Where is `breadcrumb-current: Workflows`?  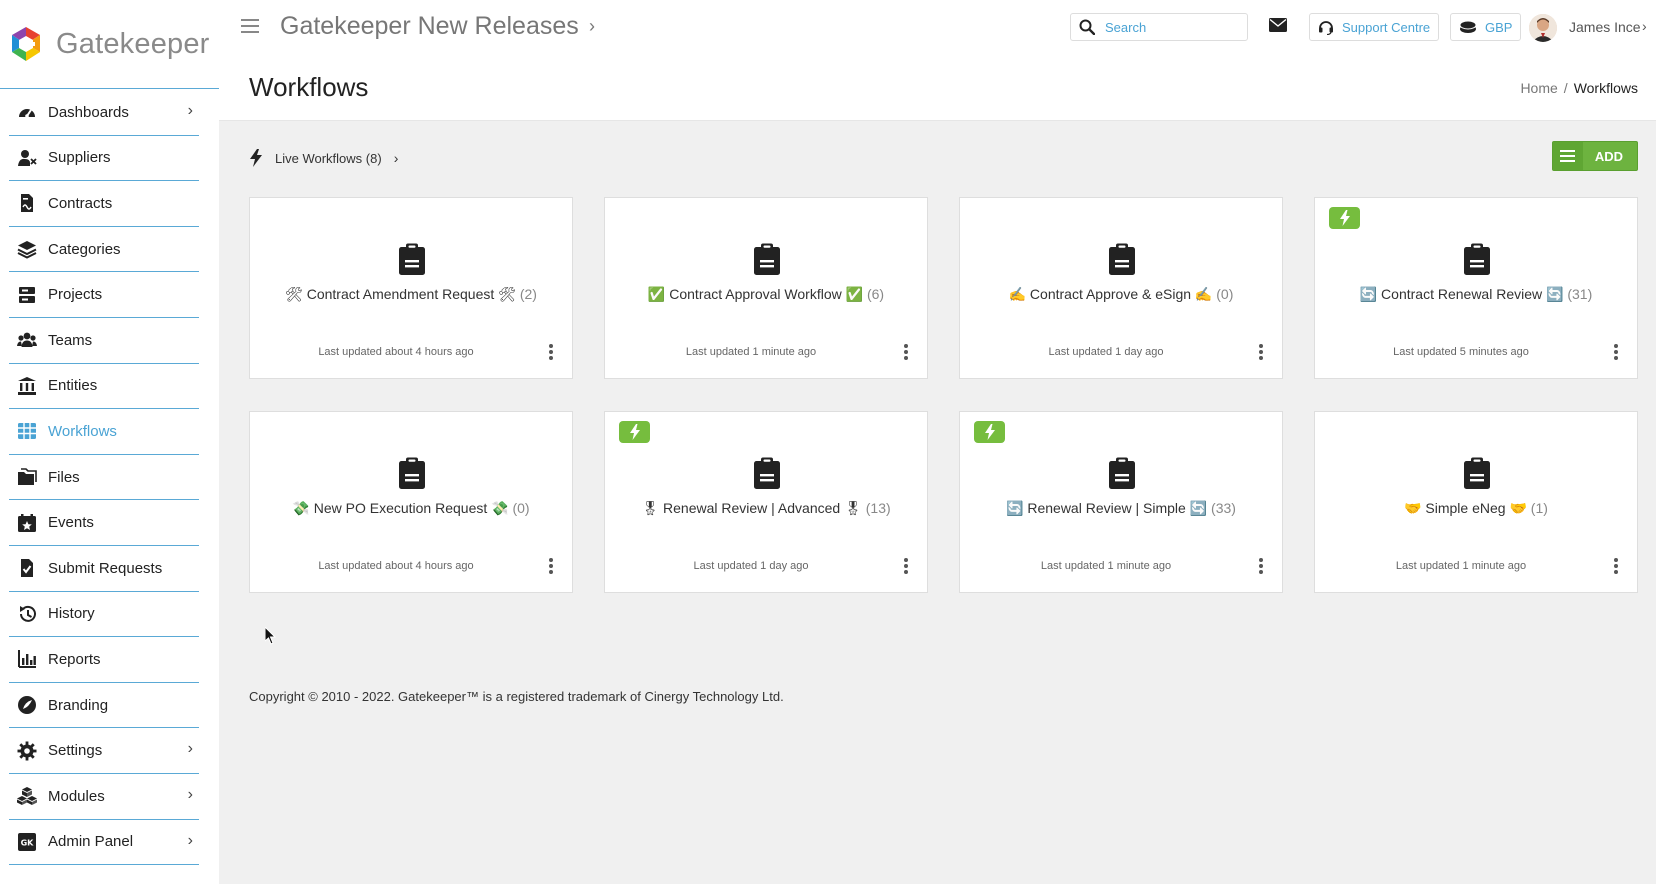
breadcrumb-current: Workflows is located at coordinates (1605, 88).